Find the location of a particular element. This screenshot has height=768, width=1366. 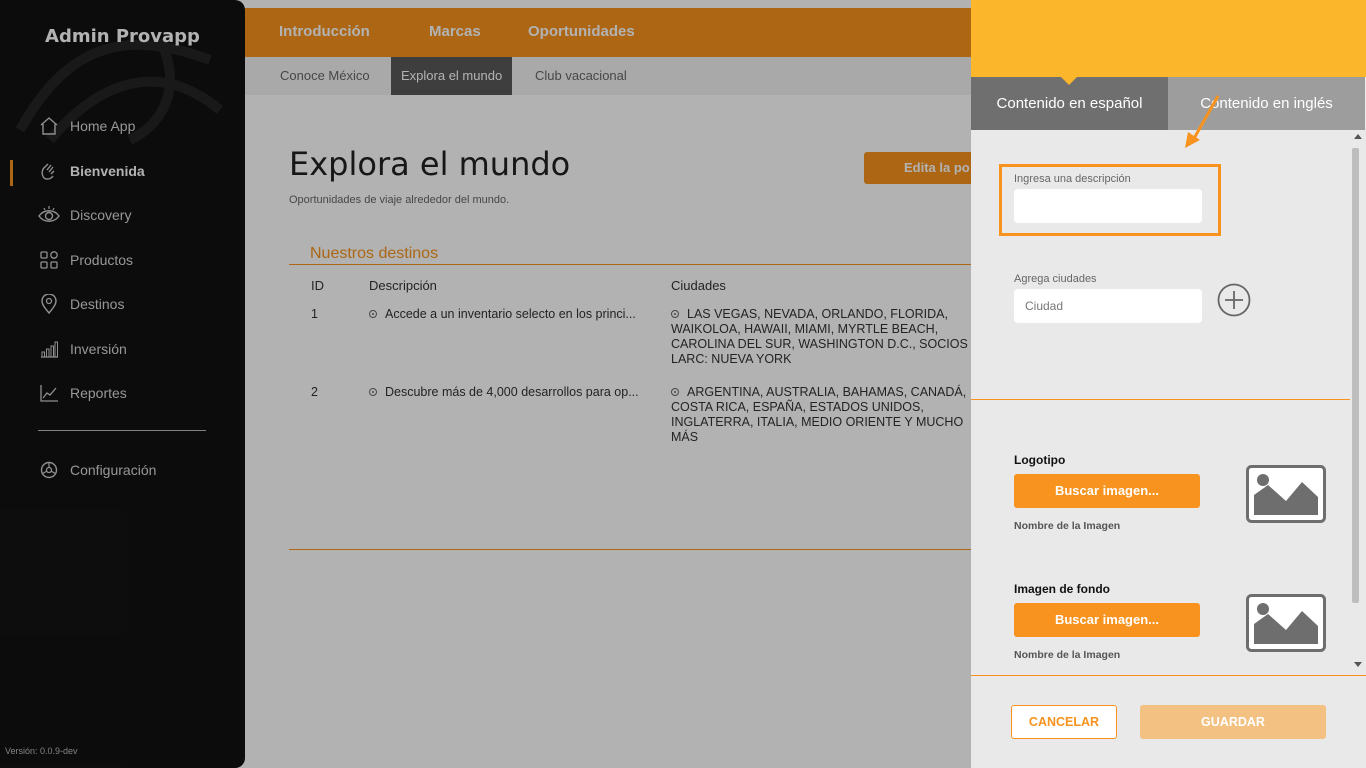

background-image-name: Nombre de la Imagen is located at coordinates (1067, 655).